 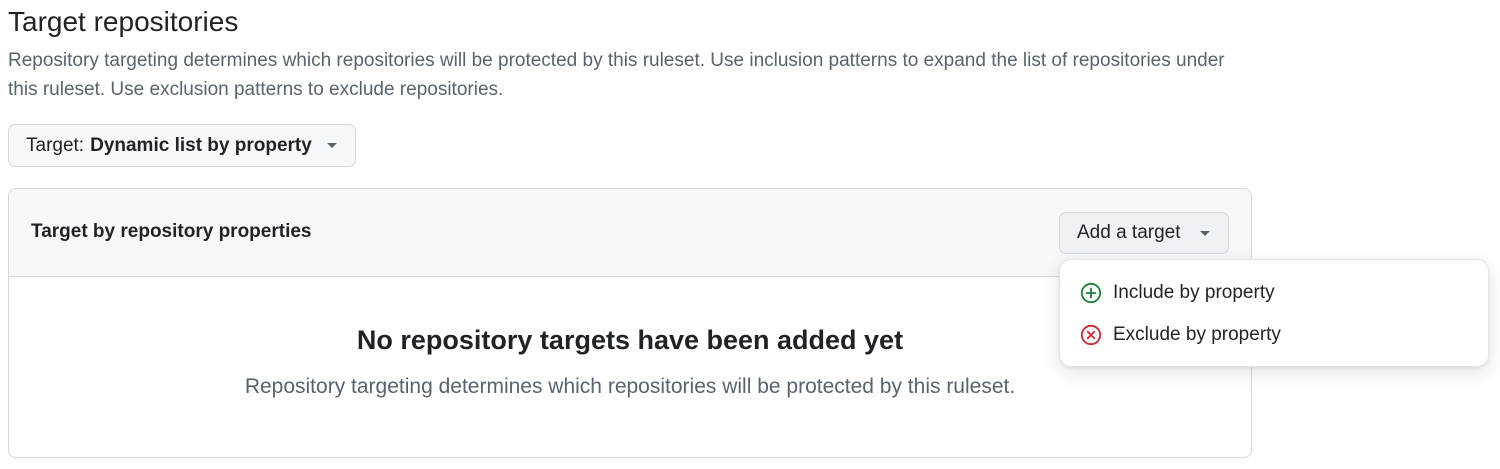 What do you see at coordinates (201, 145) in the screenshot?
I see `target-select-value: Dynamic list by property` at bounding box center [201, 145].